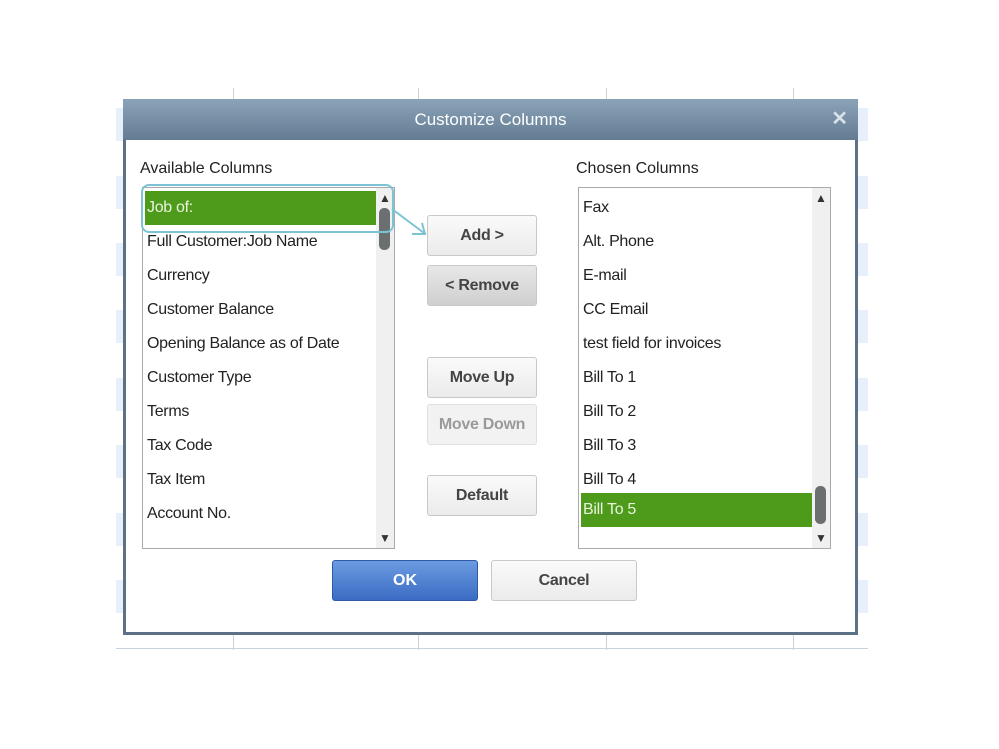 This screenshot has width=999, height=749. Describe the element at coordinates (175, 480) in the screenshot. I see `list-item: Tax Item` at that location.